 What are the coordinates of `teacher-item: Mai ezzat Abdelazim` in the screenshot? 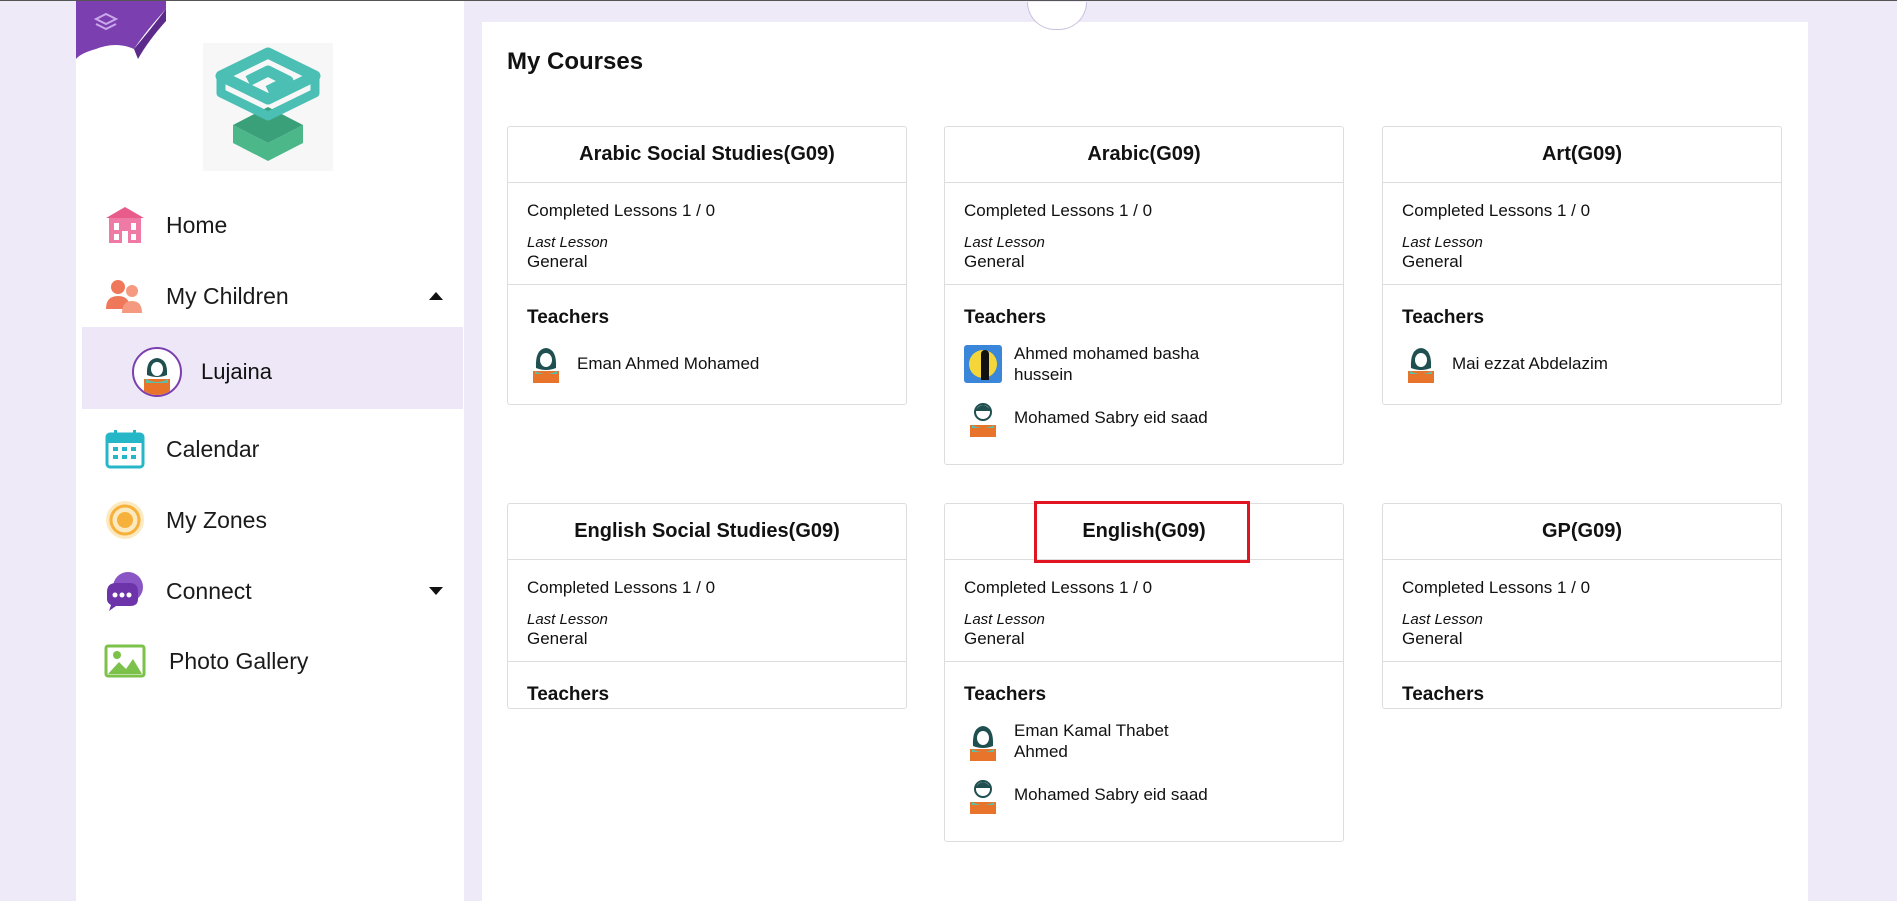 It's located at (1582, 363).